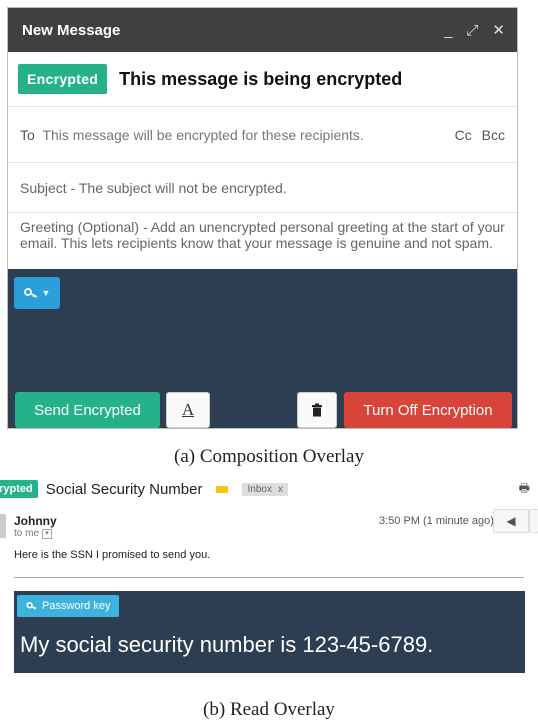 Image resolution: width=538 pixels, height=727 pixels. I want to click on cc-link: Cc, so click(463, 135).